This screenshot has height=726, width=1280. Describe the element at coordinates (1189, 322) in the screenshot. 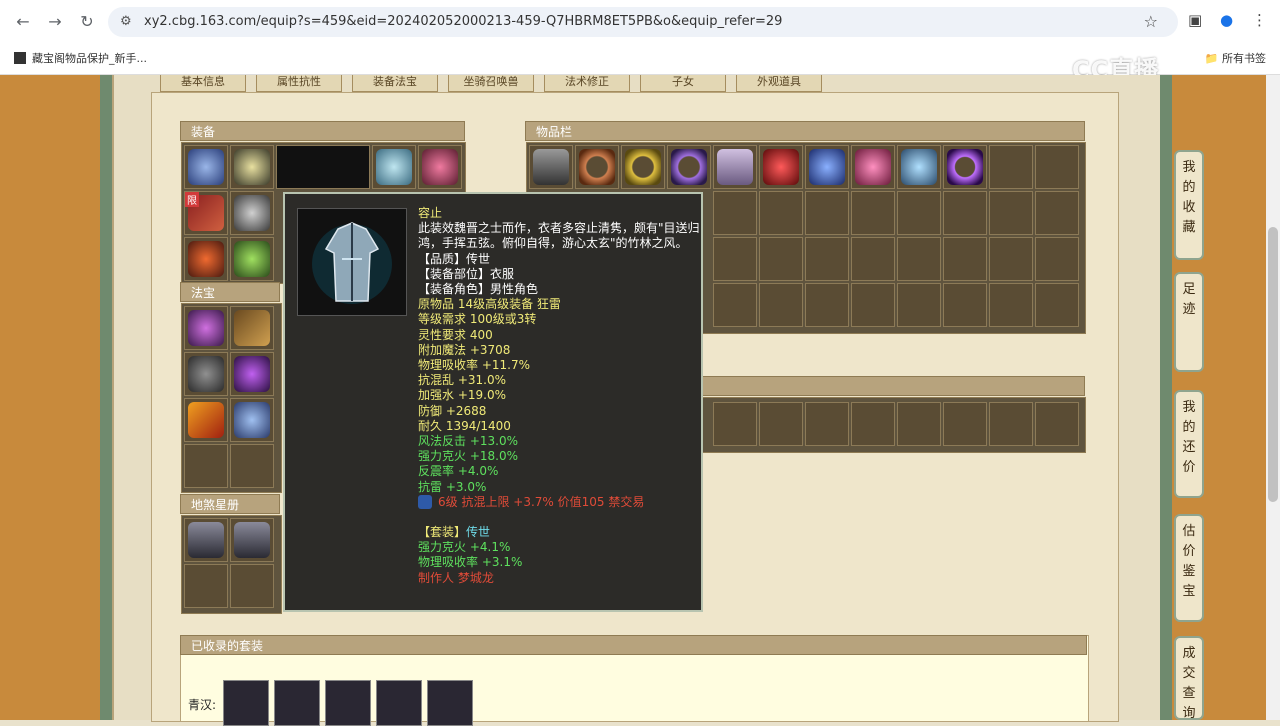

I see `side-tab-footprints: 足迹` at that location.